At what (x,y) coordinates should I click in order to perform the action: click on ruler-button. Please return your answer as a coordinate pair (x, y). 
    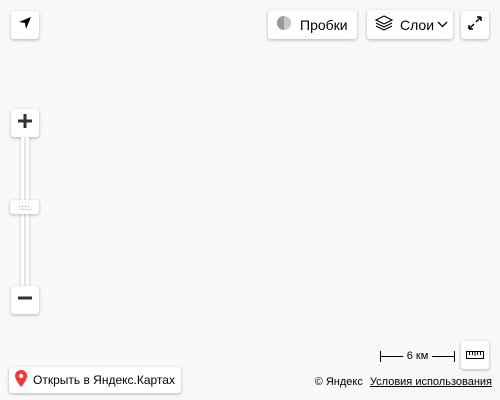
    Looking at the image, I should click on (475, 355).